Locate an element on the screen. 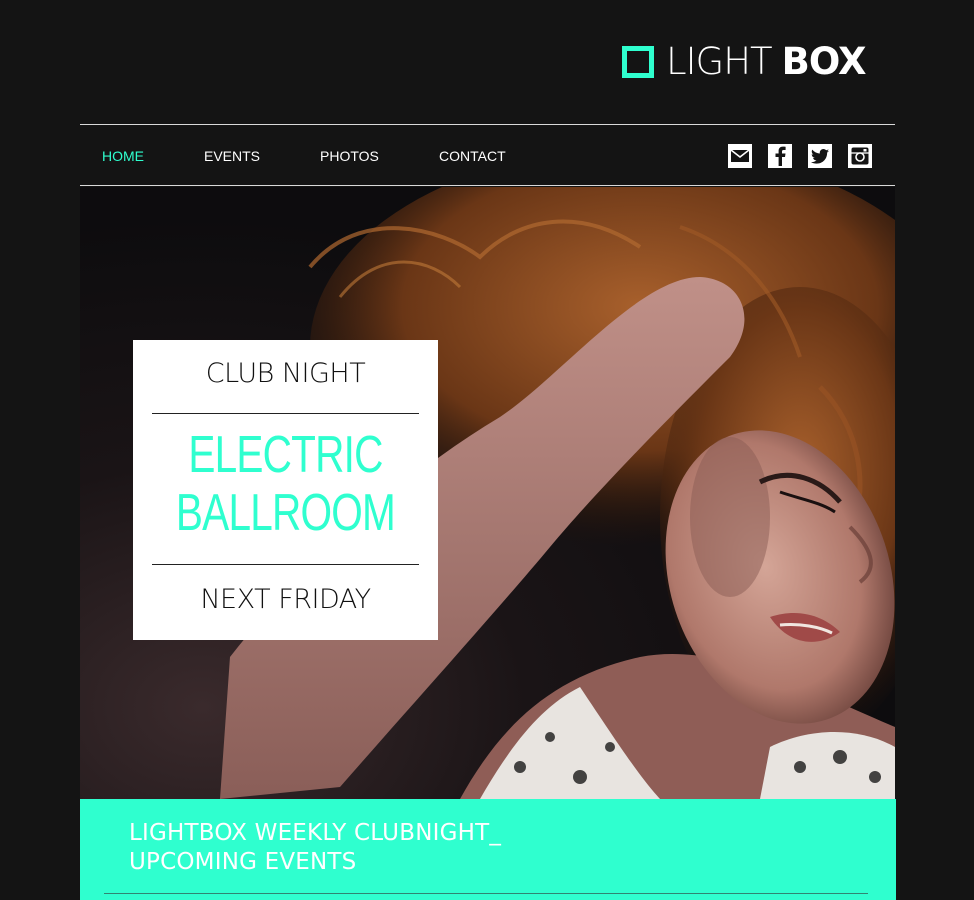  main-nav: HOME EVENTS PHOTOS CONTACT is located at coordinates (487, 155).